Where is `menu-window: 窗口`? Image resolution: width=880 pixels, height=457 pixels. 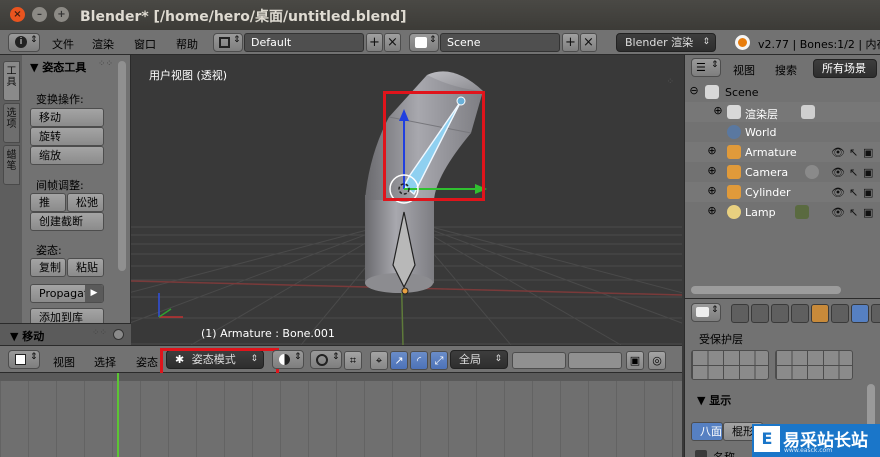 menu-window: 窗口 is located at coordinates (145, 44).